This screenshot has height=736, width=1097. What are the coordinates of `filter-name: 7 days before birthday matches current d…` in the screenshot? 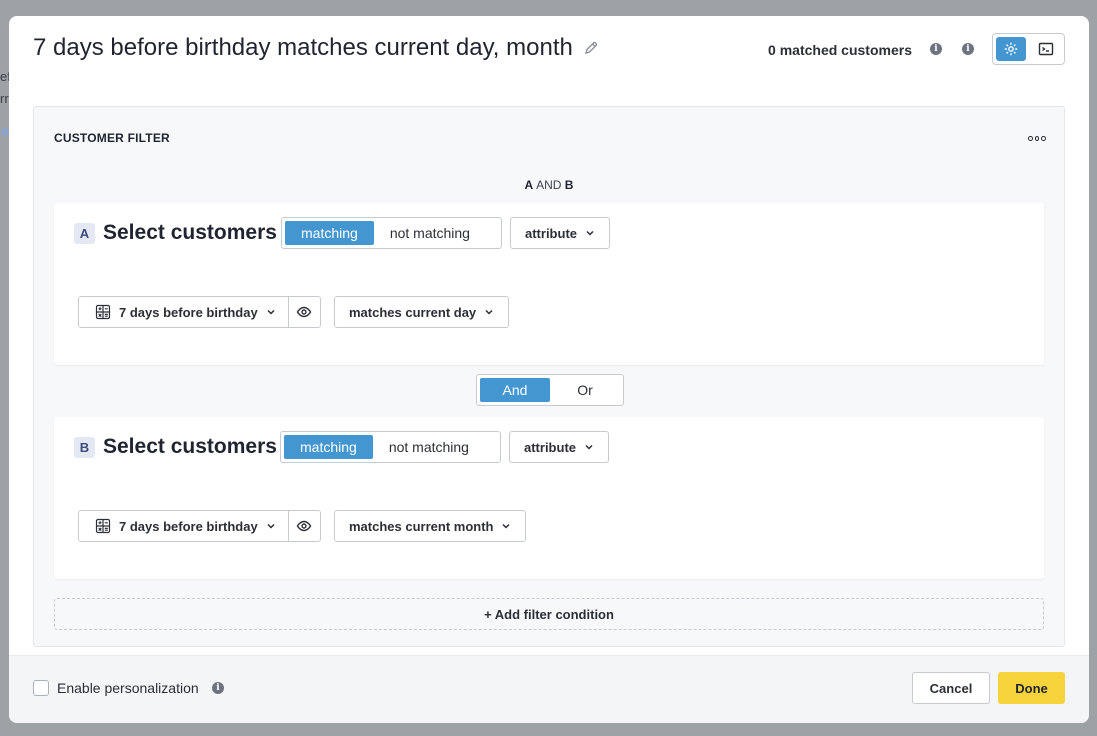 It's located at (303, 47).